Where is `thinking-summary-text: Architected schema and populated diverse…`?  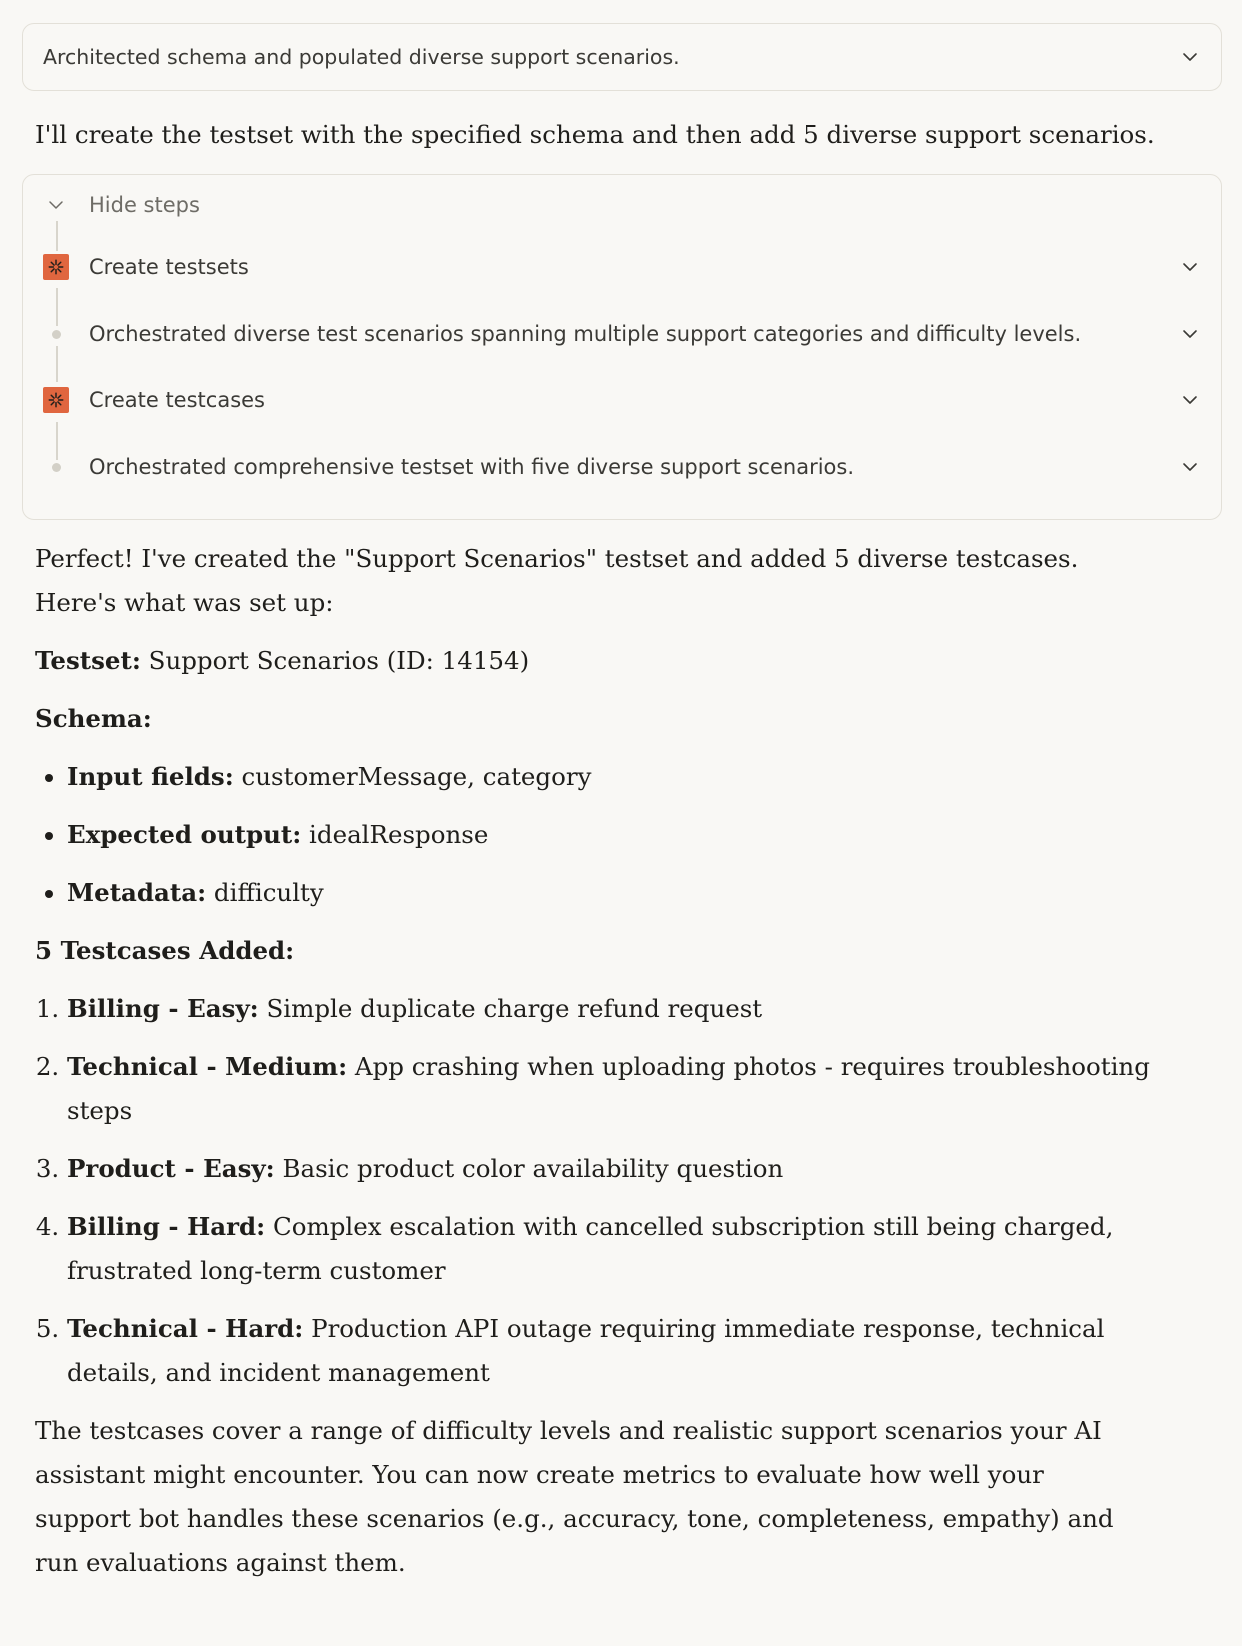
thinking-summary-text: Architected schema and populated diverse… is located at coordinates (361, 57).